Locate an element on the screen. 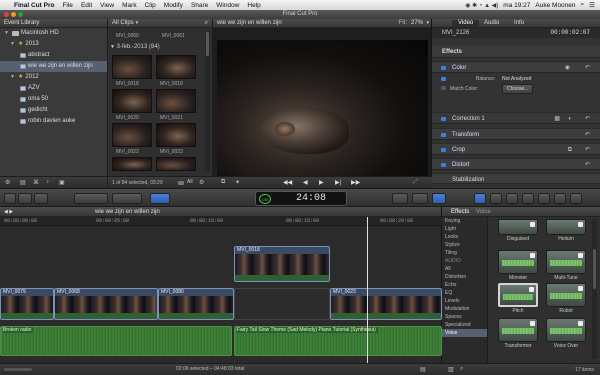 Image resolution: width=600 pixels, height=375 pixels. effects-category: Modulation is located at coordinates (464, 309).